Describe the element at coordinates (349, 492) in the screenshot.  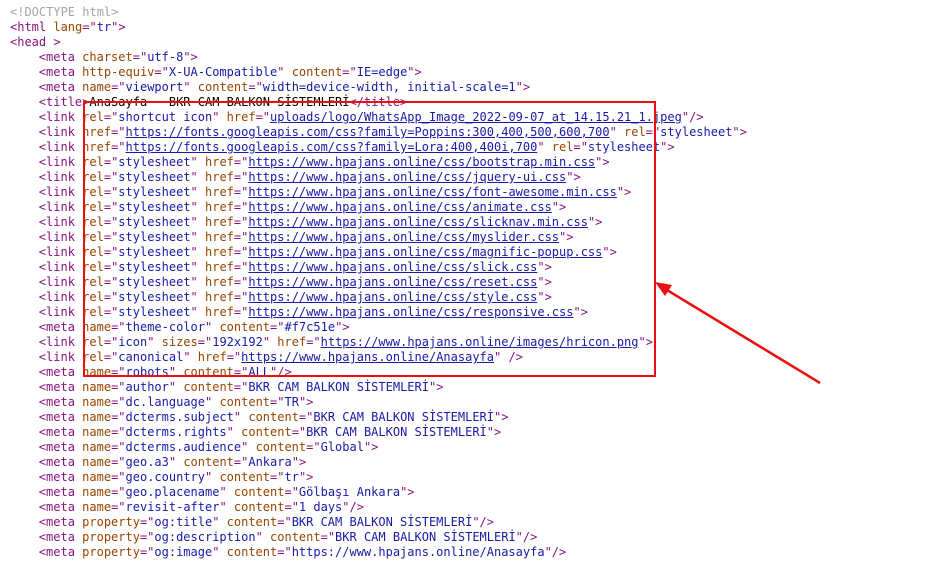
I see `source-token: Gölbaşı Ankara` at that location.